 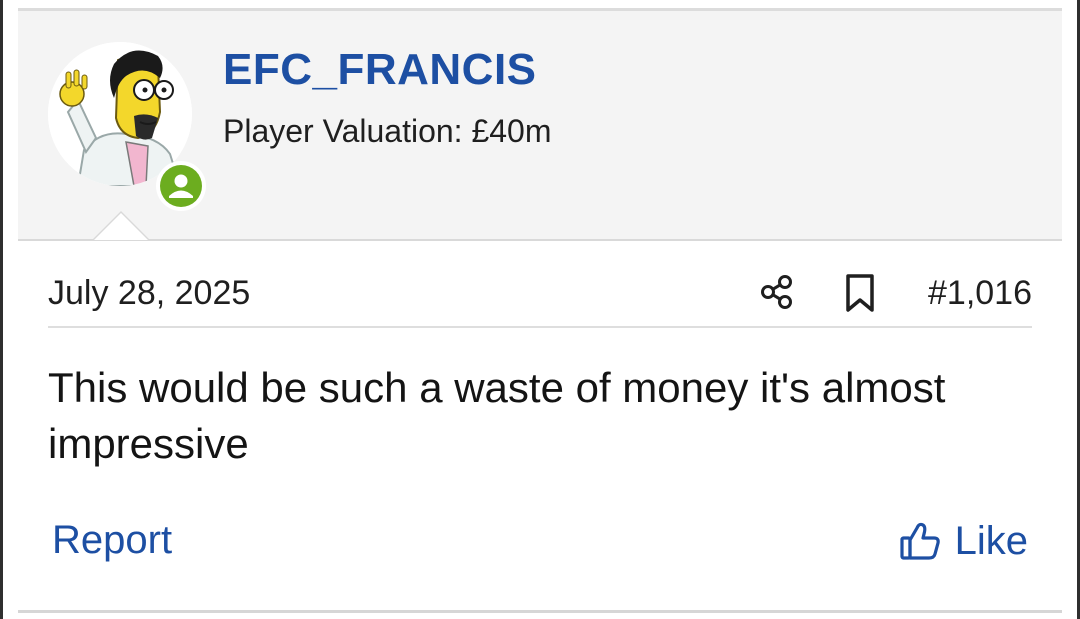 What do you see at coordinates (777, 292) in the screenshot?
I see `share-icon` at bounding box center [777, 292].